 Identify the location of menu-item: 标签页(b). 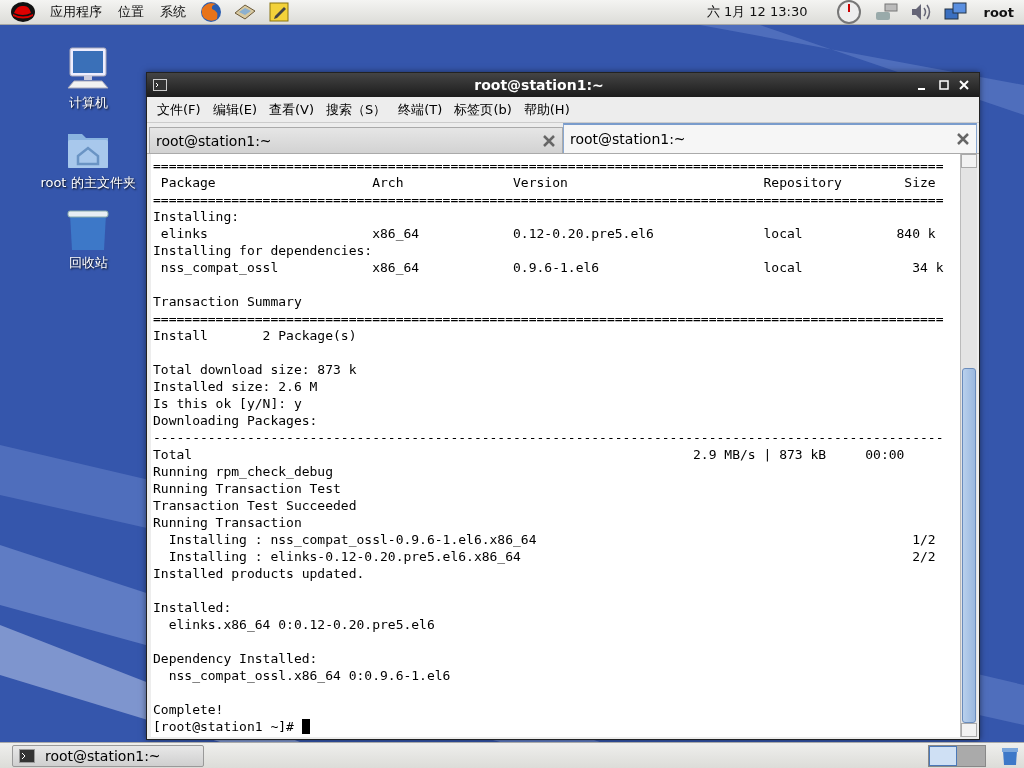
(483, 109).